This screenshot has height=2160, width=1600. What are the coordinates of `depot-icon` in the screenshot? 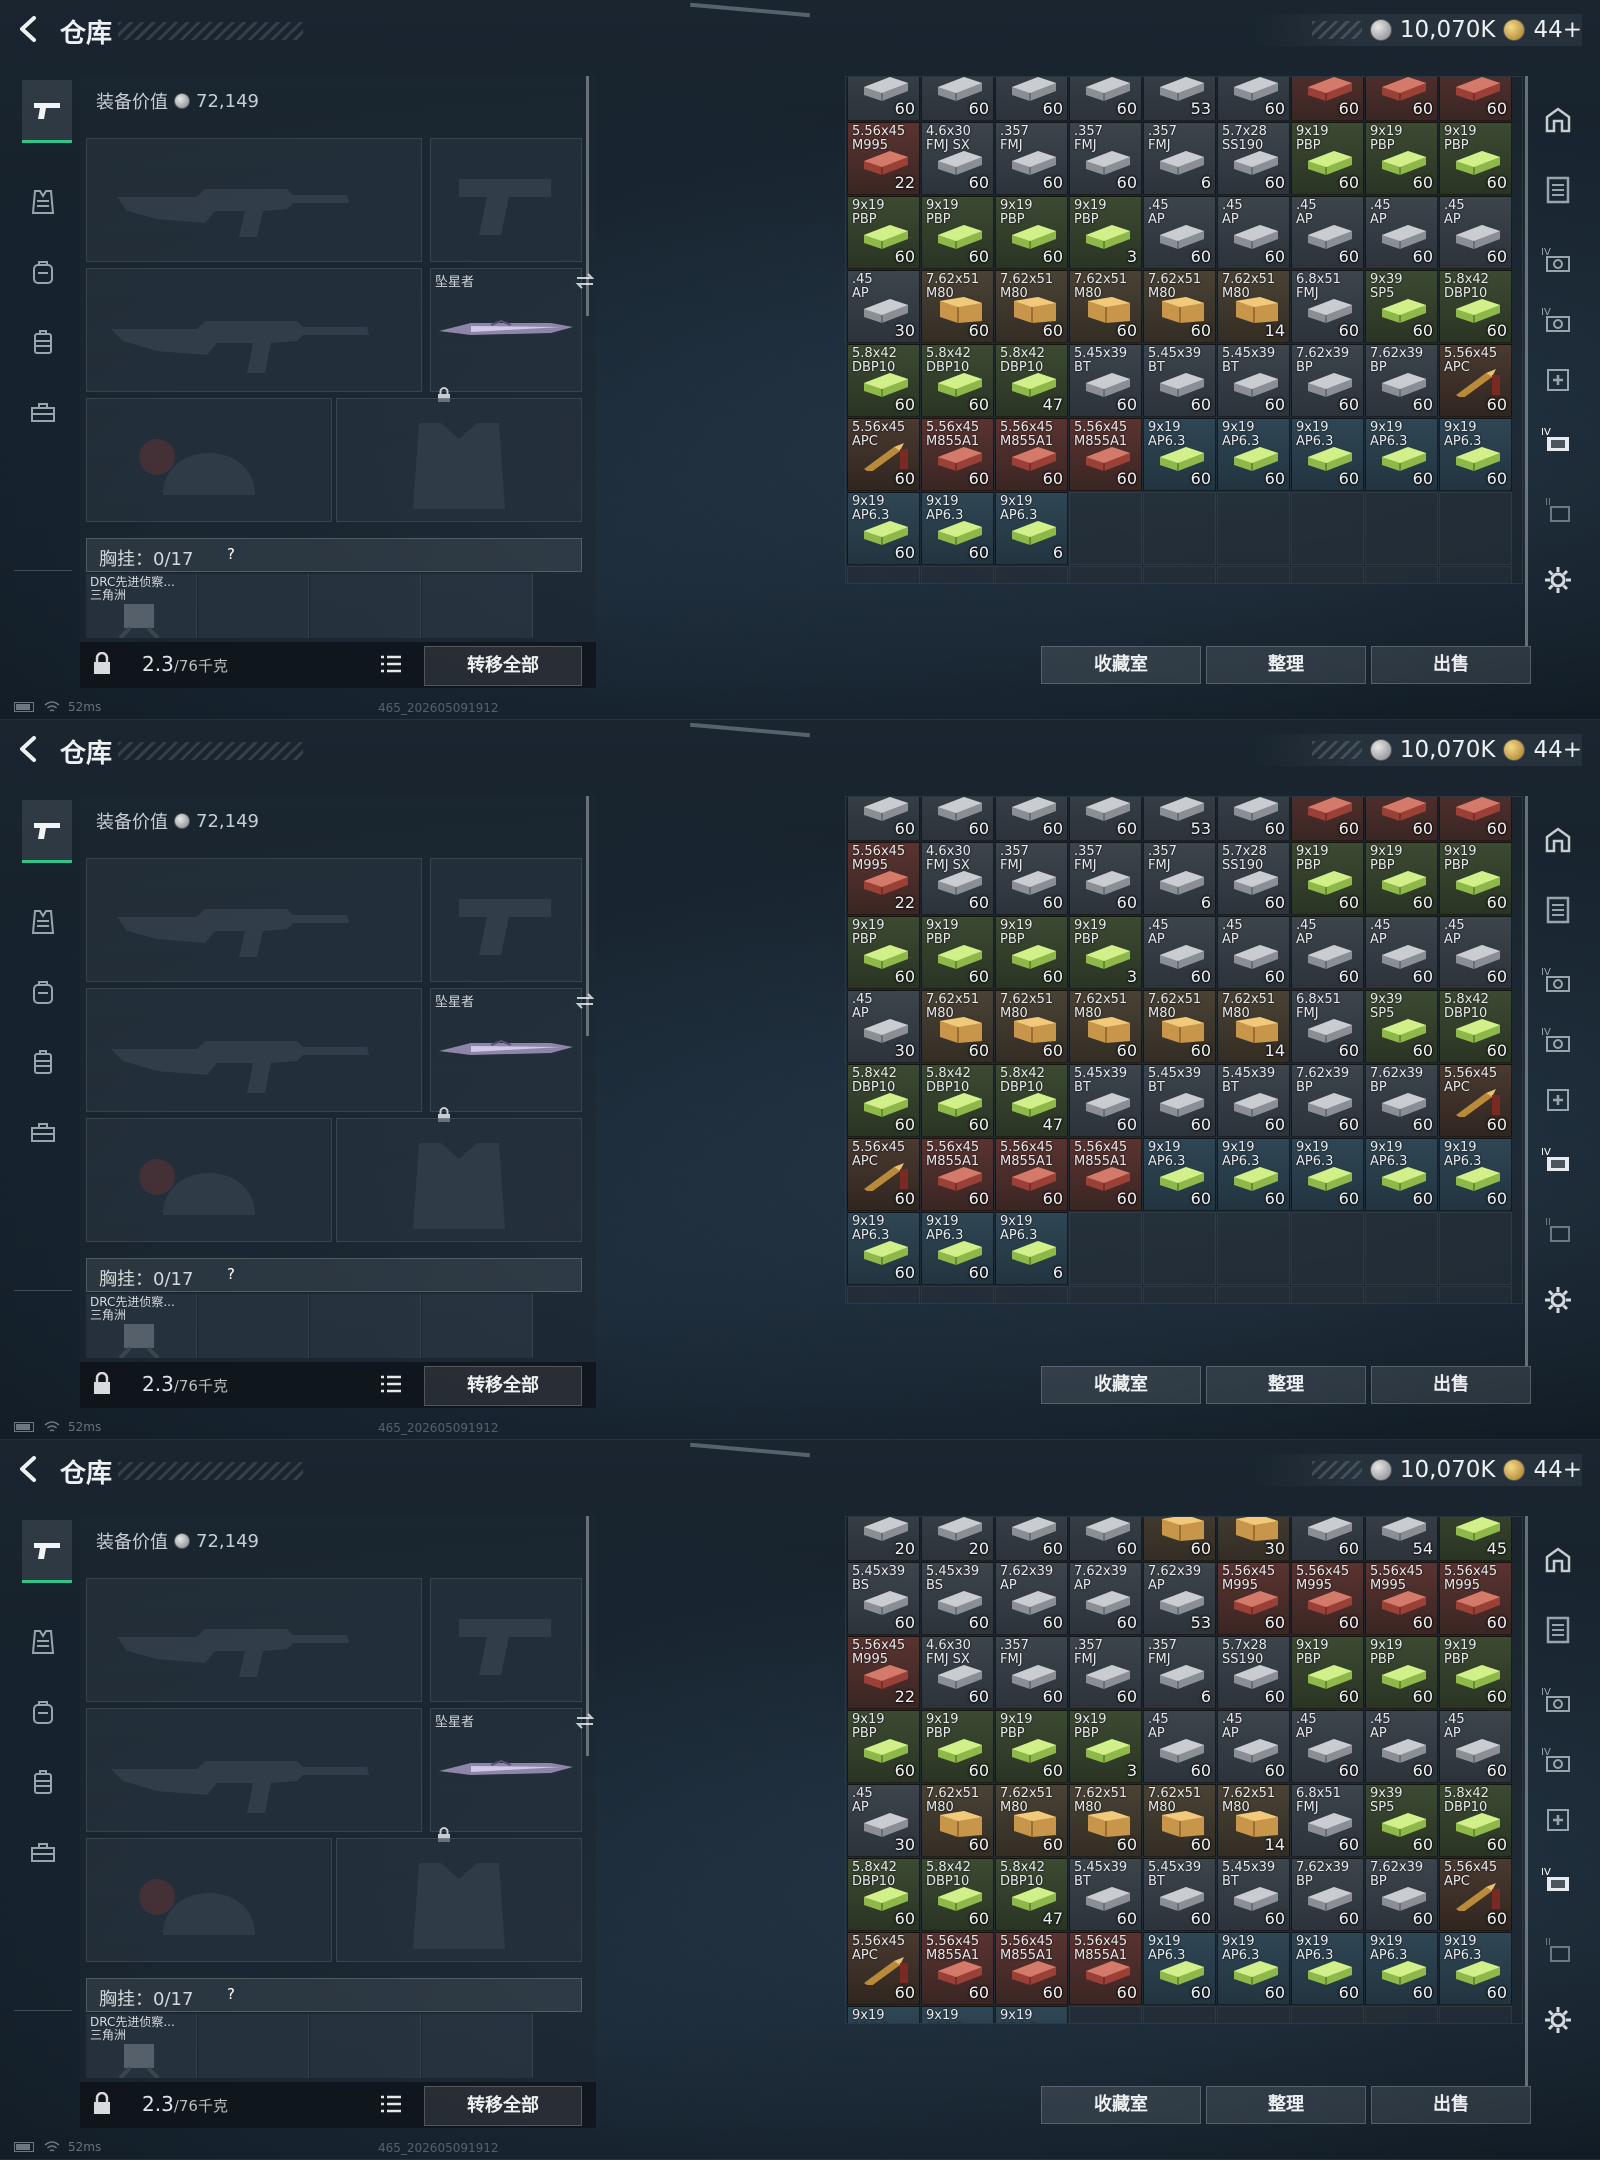 It's located at (1558, 120).